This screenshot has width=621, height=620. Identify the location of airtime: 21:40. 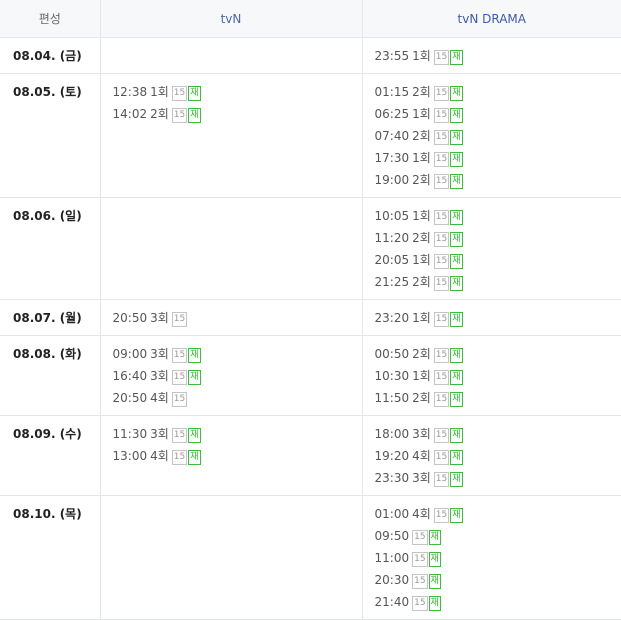
(392, 602).